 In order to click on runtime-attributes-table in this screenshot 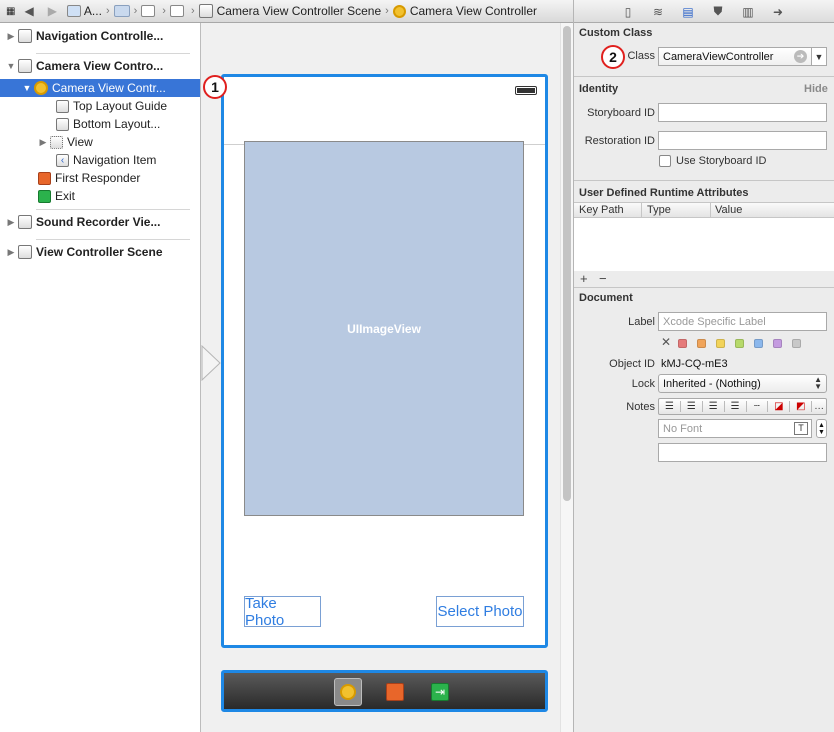, I will do `click(704, 244)`.